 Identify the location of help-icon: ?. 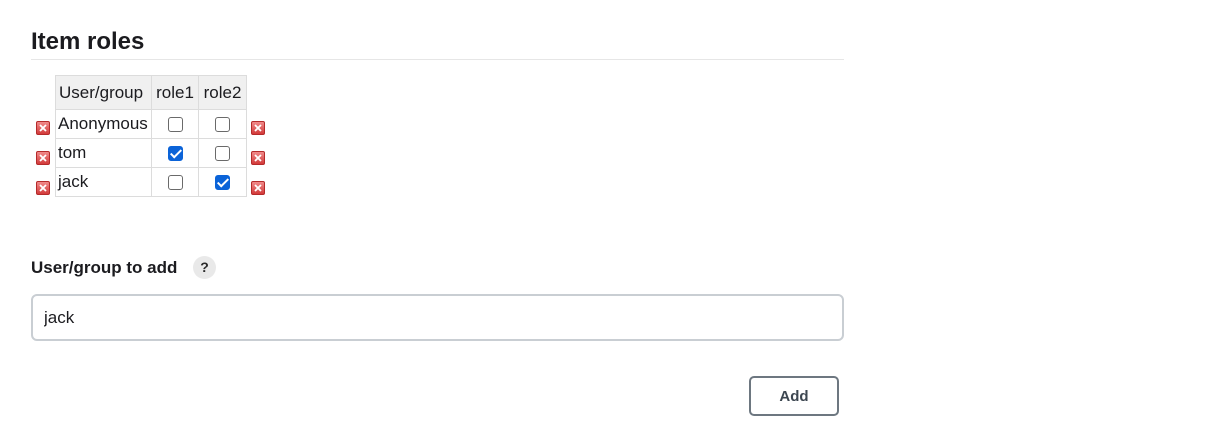
(204, 267).